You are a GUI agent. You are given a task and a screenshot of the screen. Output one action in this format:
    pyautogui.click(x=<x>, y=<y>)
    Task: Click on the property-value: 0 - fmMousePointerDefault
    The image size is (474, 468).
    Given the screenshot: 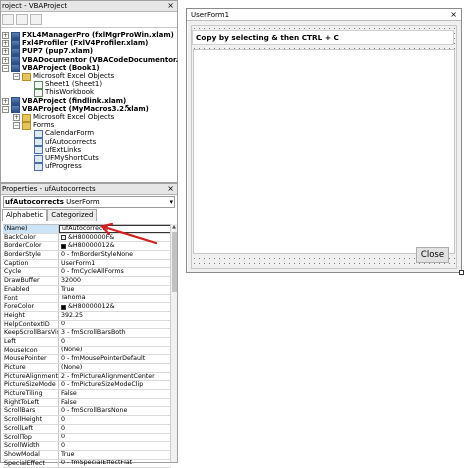 What is the action you would take?
    pyautogui.click(x=115, y=359)
    